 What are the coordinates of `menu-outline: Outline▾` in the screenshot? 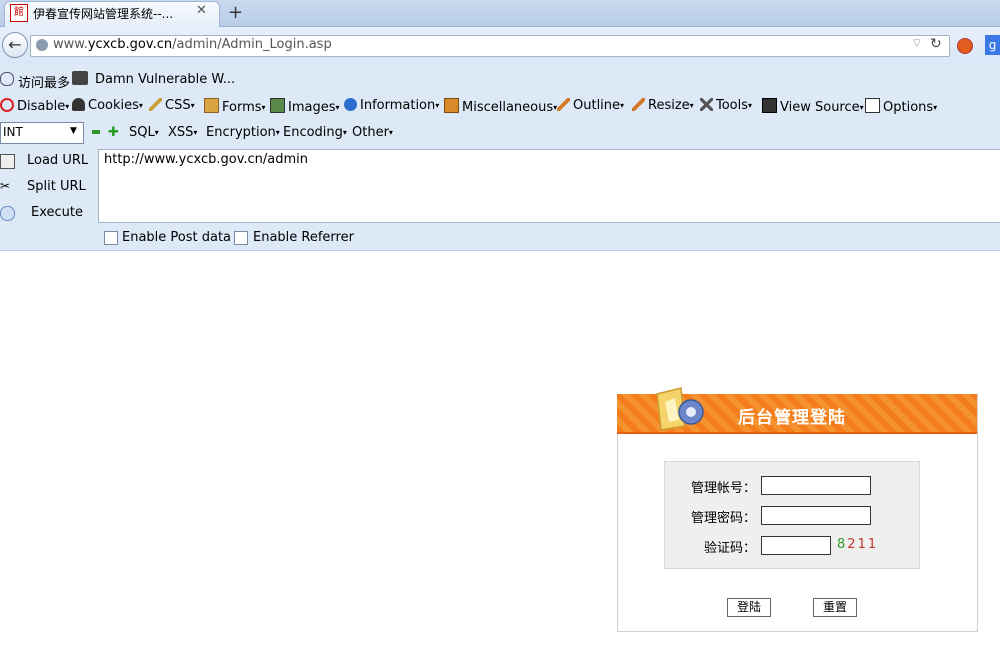 It's located at (590, 105).